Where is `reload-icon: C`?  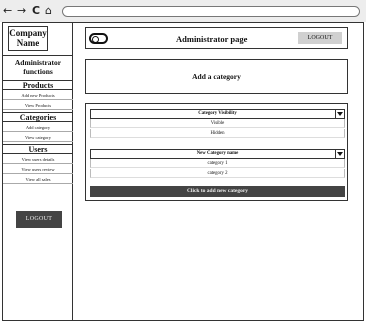
reload-icon: C is located at coordinates (36, 11).